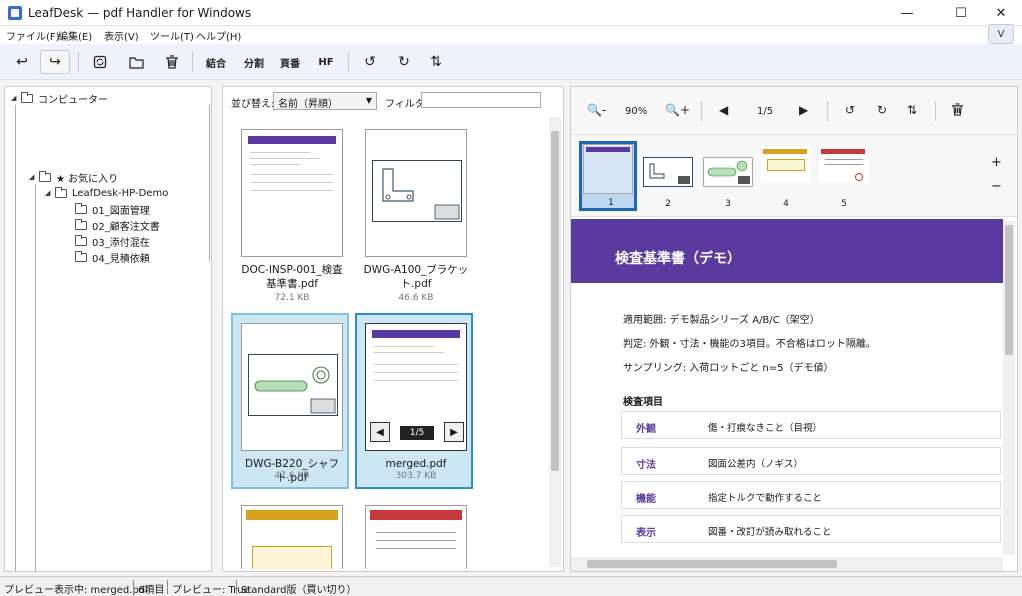  I want to click on menu-tools: ツール(T), so click(172, 35).